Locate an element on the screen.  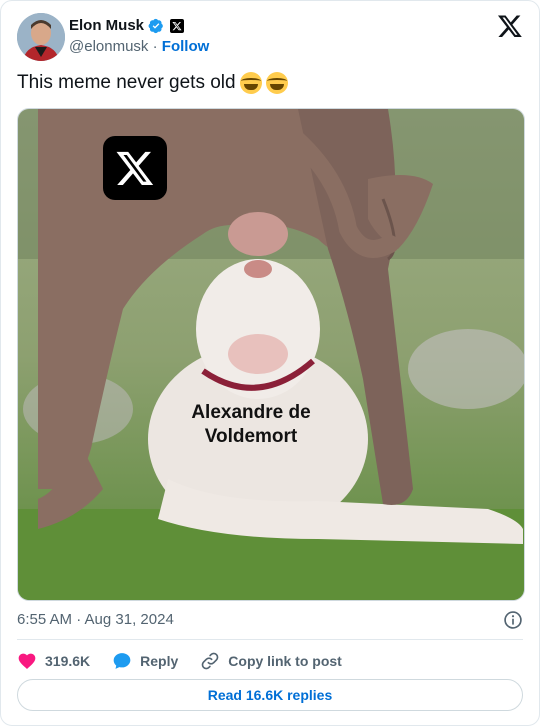
name-row: Elon Musk is located at coordinates (127, 25).